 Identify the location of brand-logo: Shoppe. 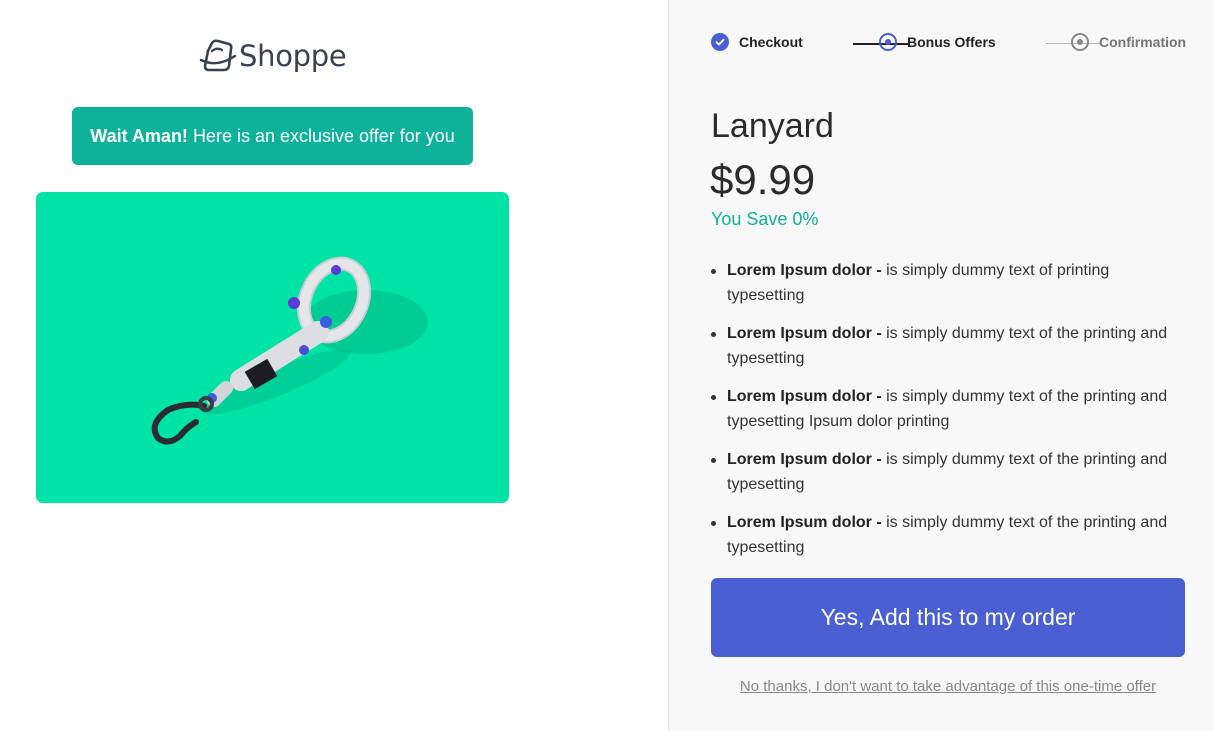
(273, 56).